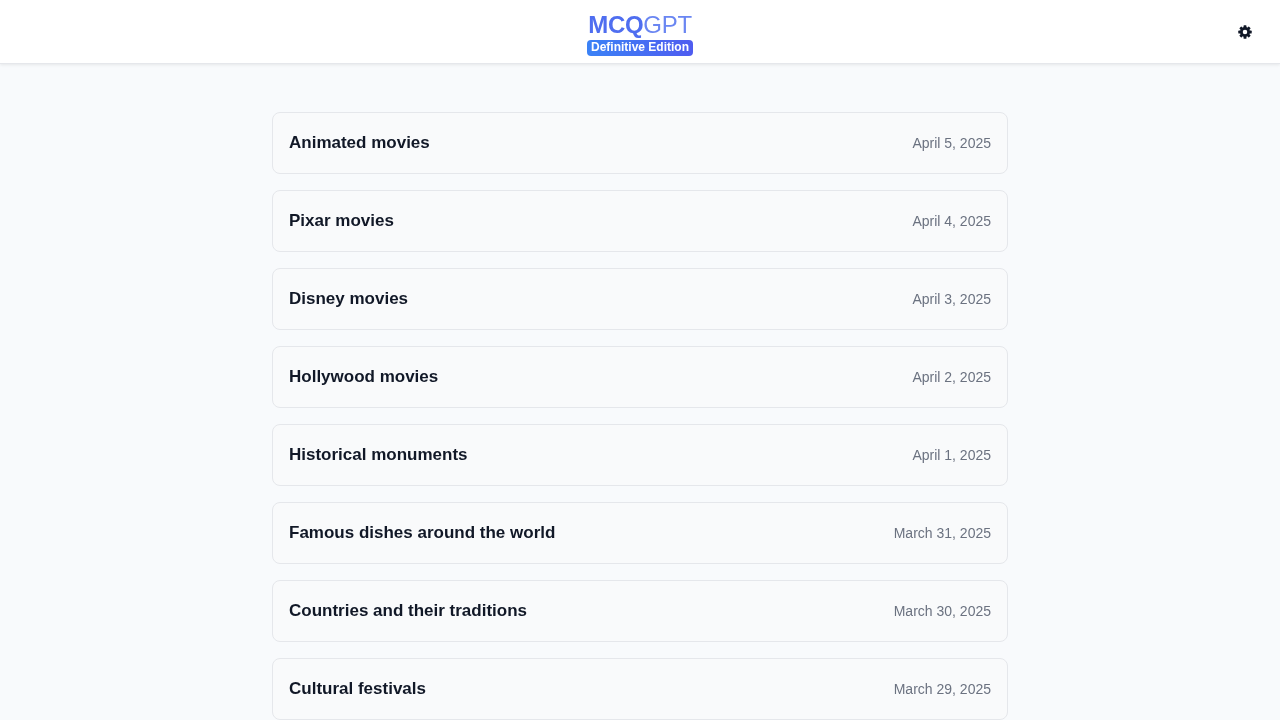 The height and width of the screenshot is (720, 1280). What do you see at coordinates (942, 689) in the screenshot?
I see `quiz-date: March 29, 2025` at bounding box center [942, 689].